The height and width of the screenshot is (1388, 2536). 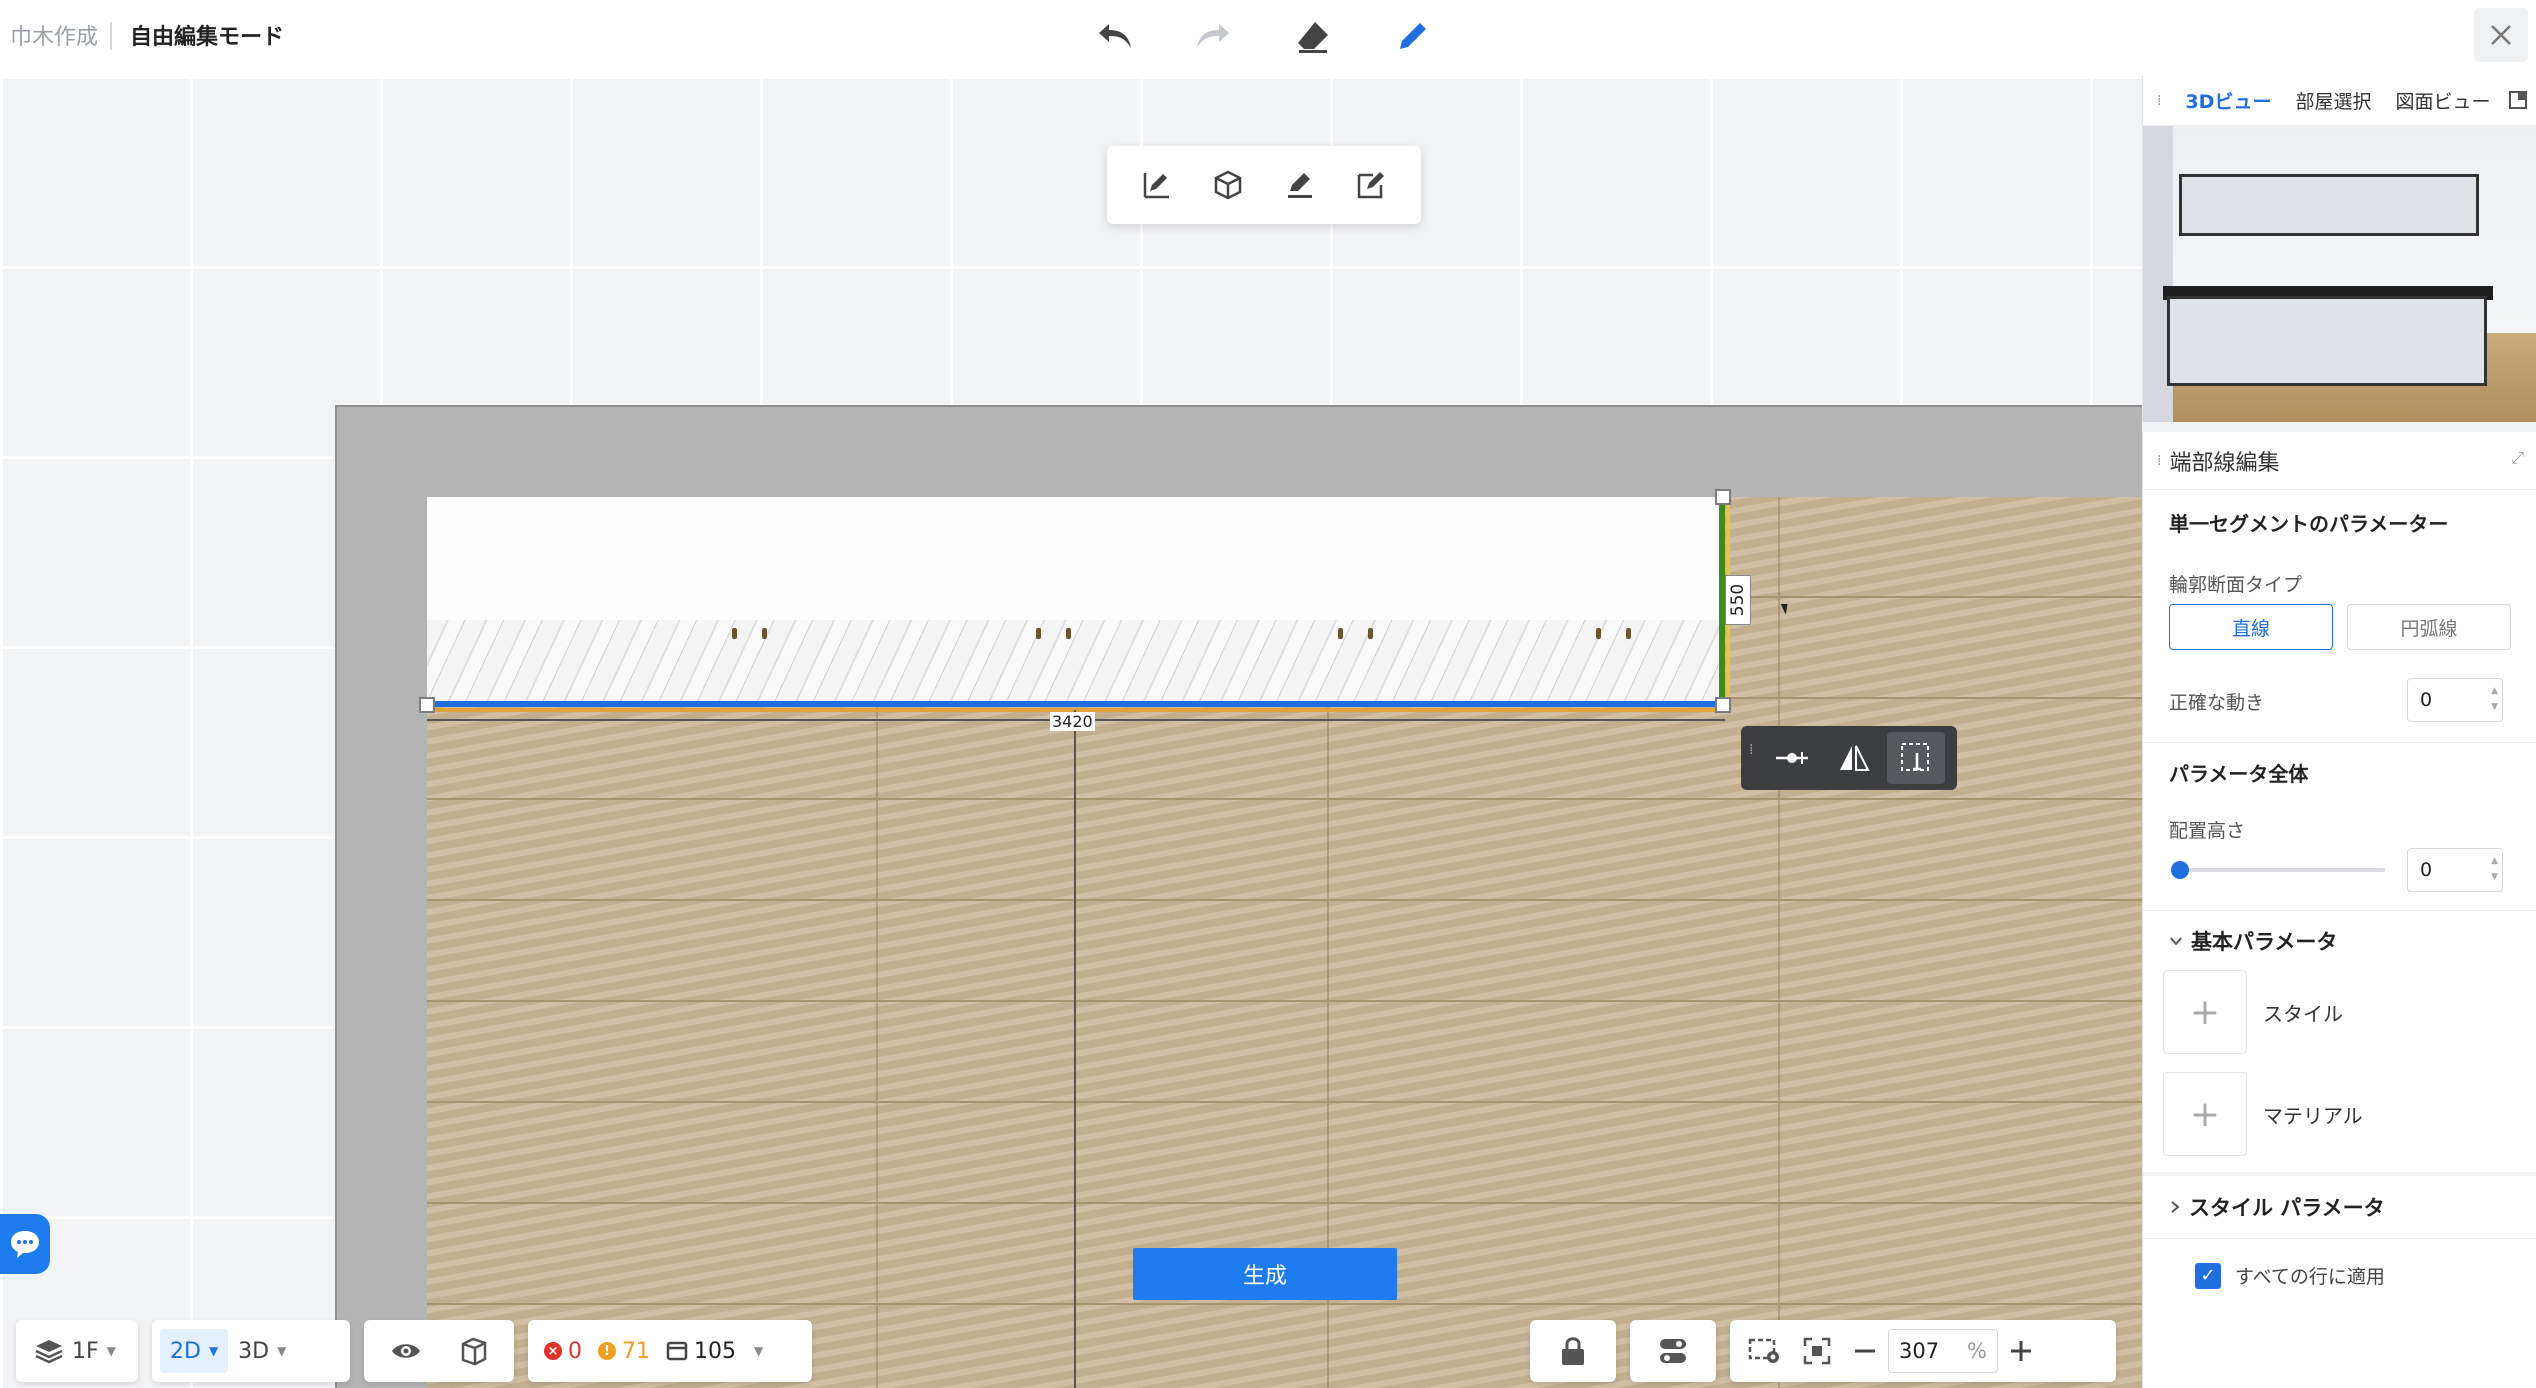 What do you see at coordinates (2303, 1014) in the screenshot?
I see `style-label: スタイル` at bounding box center [2303, 1014].